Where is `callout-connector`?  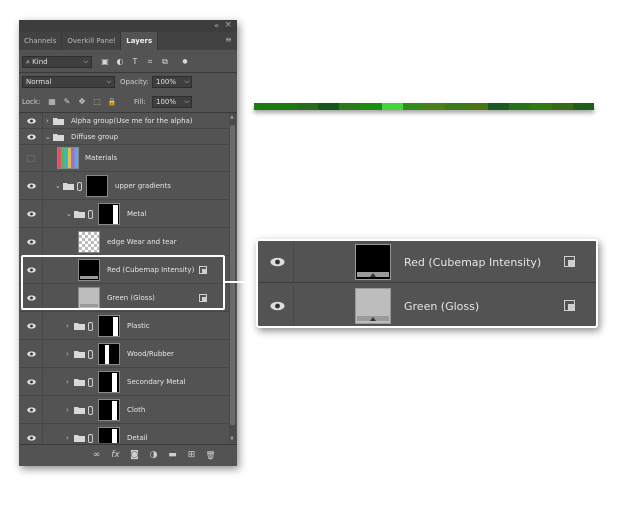
callout-connector is located at coordinates (241, 282).